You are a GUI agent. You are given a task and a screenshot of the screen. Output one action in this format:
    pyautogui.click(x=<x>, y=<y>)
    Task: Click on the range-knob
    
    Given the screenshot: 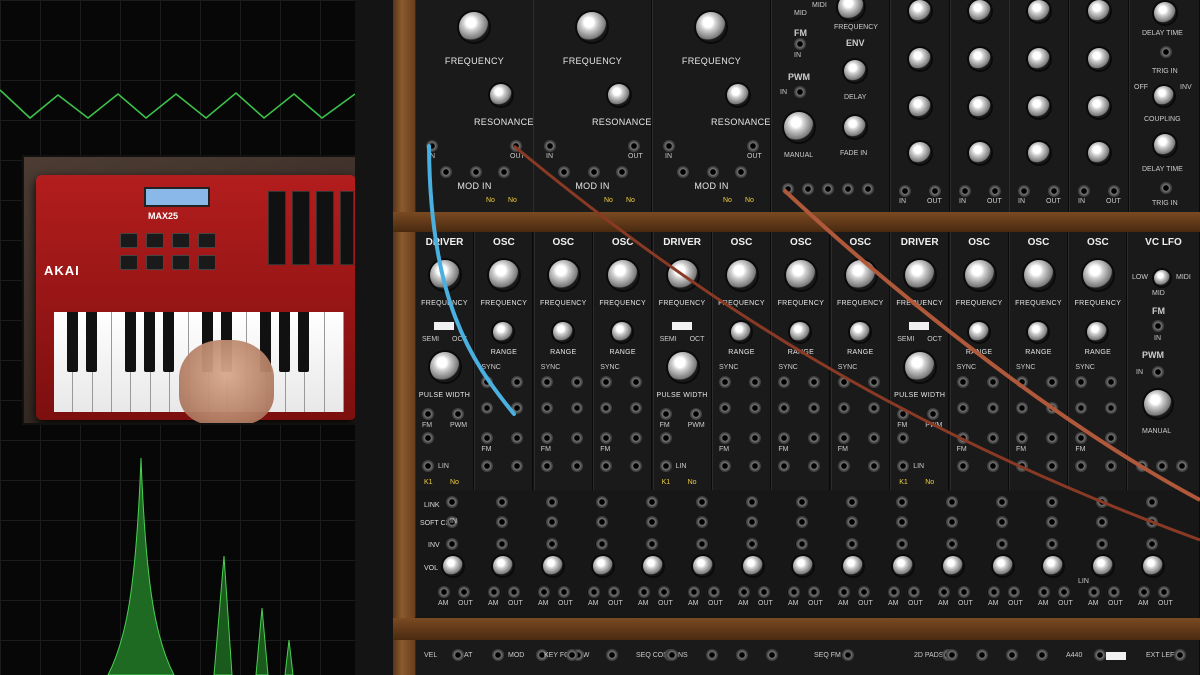 What is the action you would take?
    pyautogui.click(x=859, y=332)
    